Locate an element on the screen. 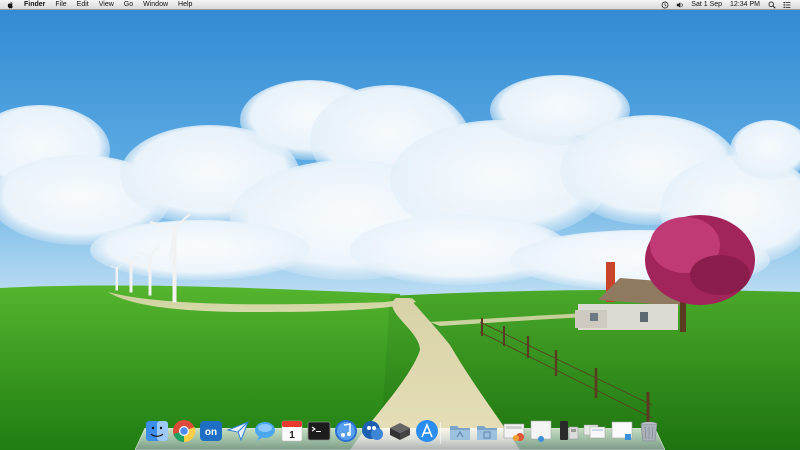 The width and height of the screenshot is (800, 450). app-store-icon is located at coordinates (427, 431).